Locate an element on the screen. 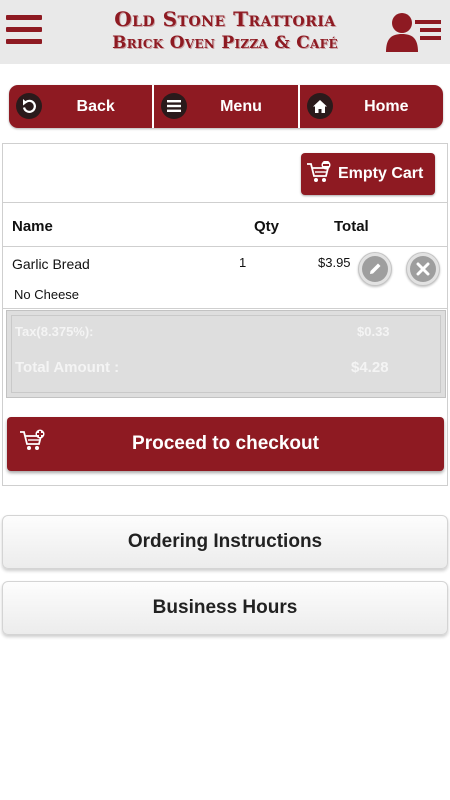  business-hours-button: Business Hours is located at coordinates (225, 608).